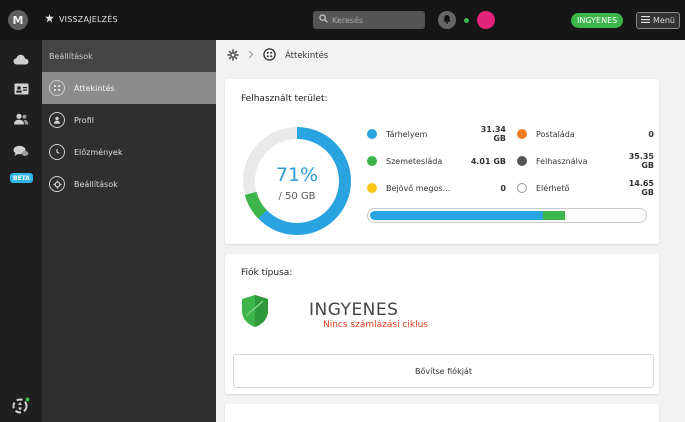 The image size is (685, 422). What do you see at coordinates (443, 371) in the screenshot?
I see `upgrade-account-button: Bővítse fiókját` at bounding box center [443, 371].